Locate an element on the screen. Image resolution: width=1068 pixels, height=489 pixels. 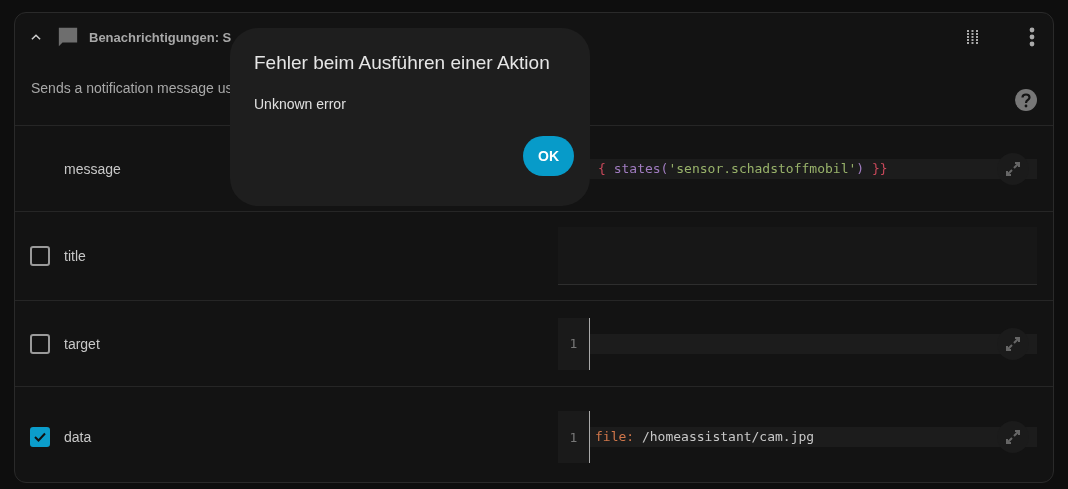
drag-handle-icon is located at coordinates (973, 37).